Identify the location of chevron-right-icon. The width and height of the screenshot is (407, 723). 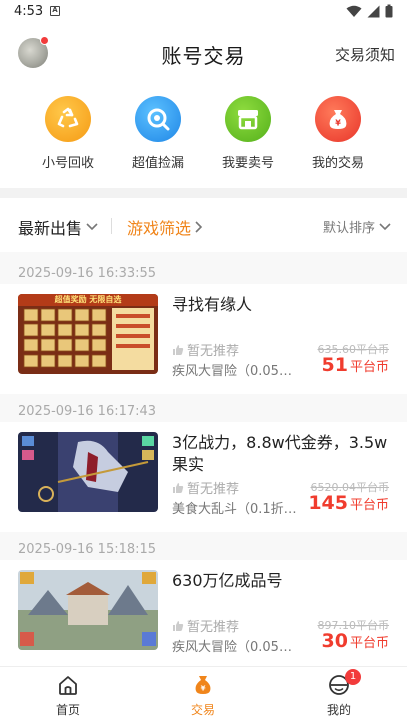
(199, 227).